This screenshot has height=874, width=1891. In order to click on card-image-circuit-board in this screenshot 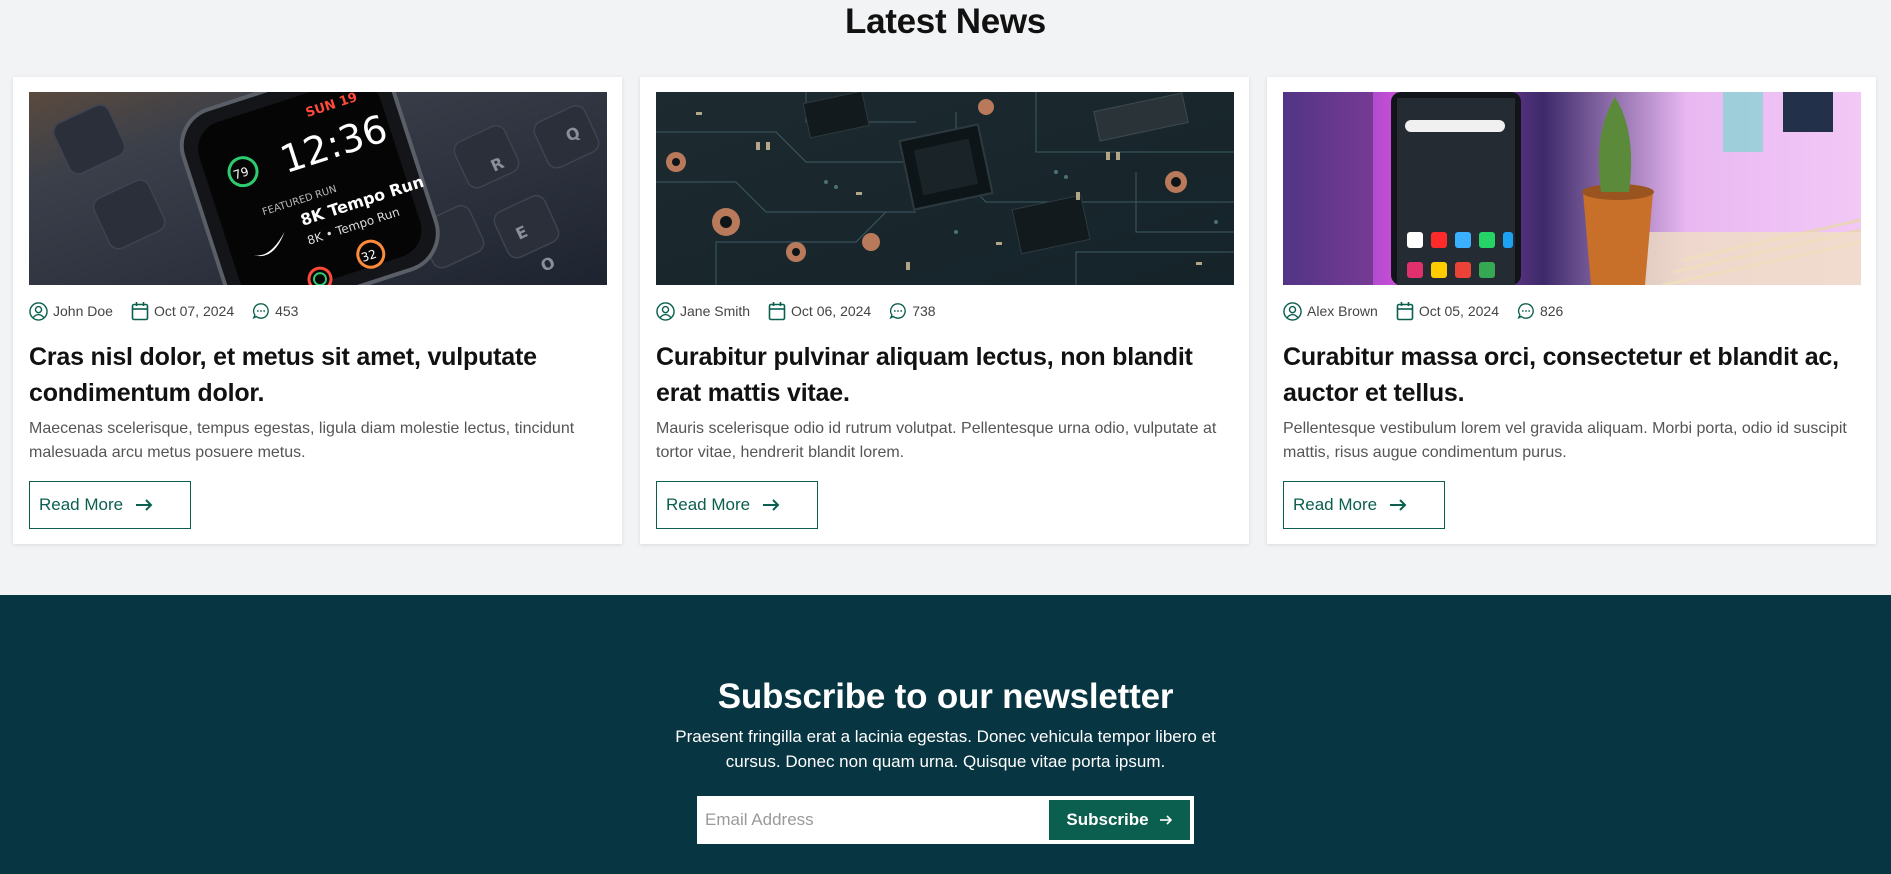, I will do `click(945, 188)`.